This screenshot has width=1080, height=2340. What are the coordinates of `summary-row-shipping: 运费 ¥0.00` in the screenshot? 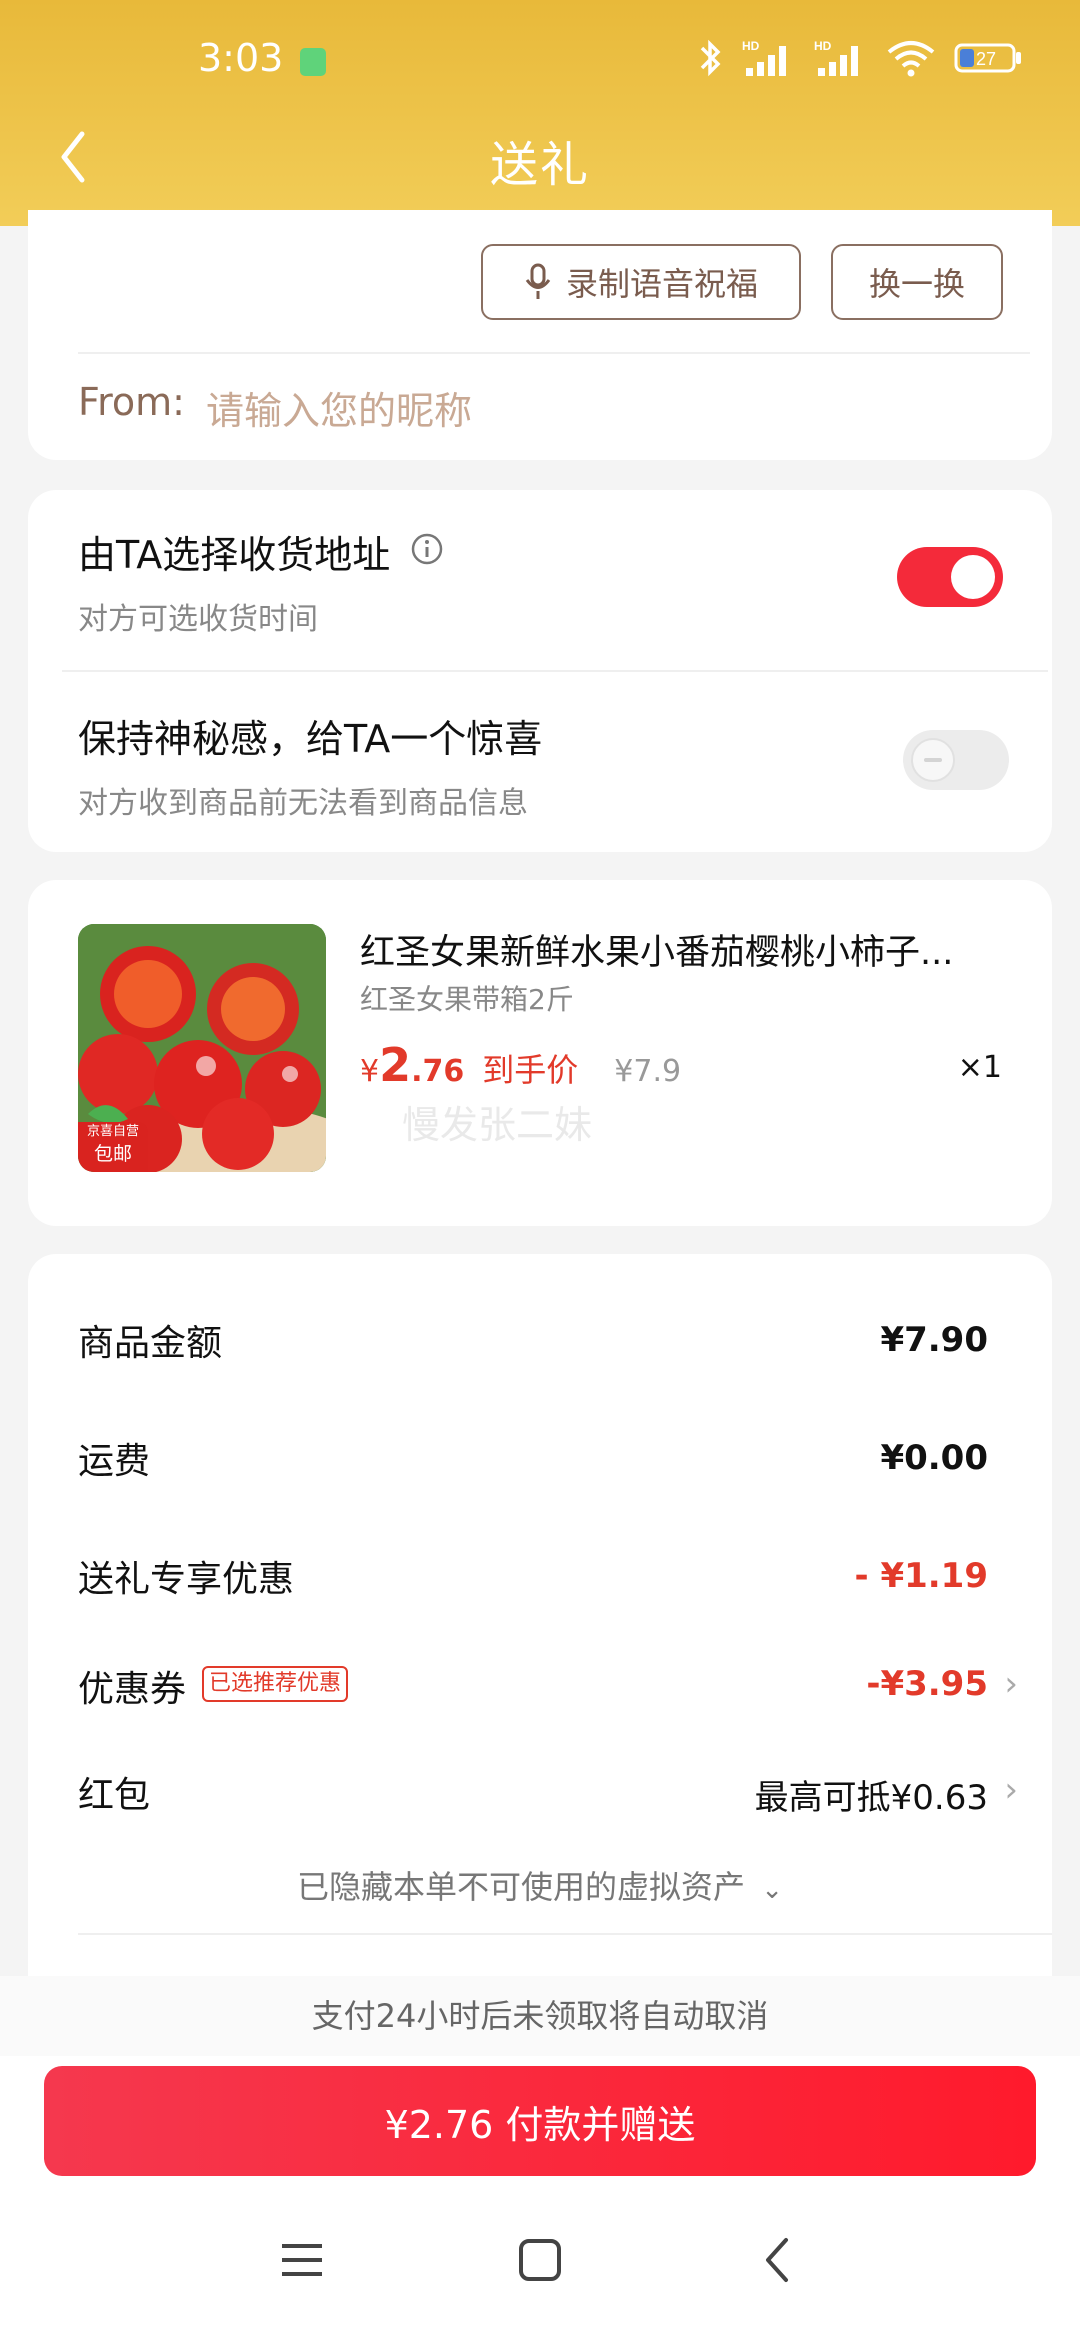 It's located at (533, 1462).